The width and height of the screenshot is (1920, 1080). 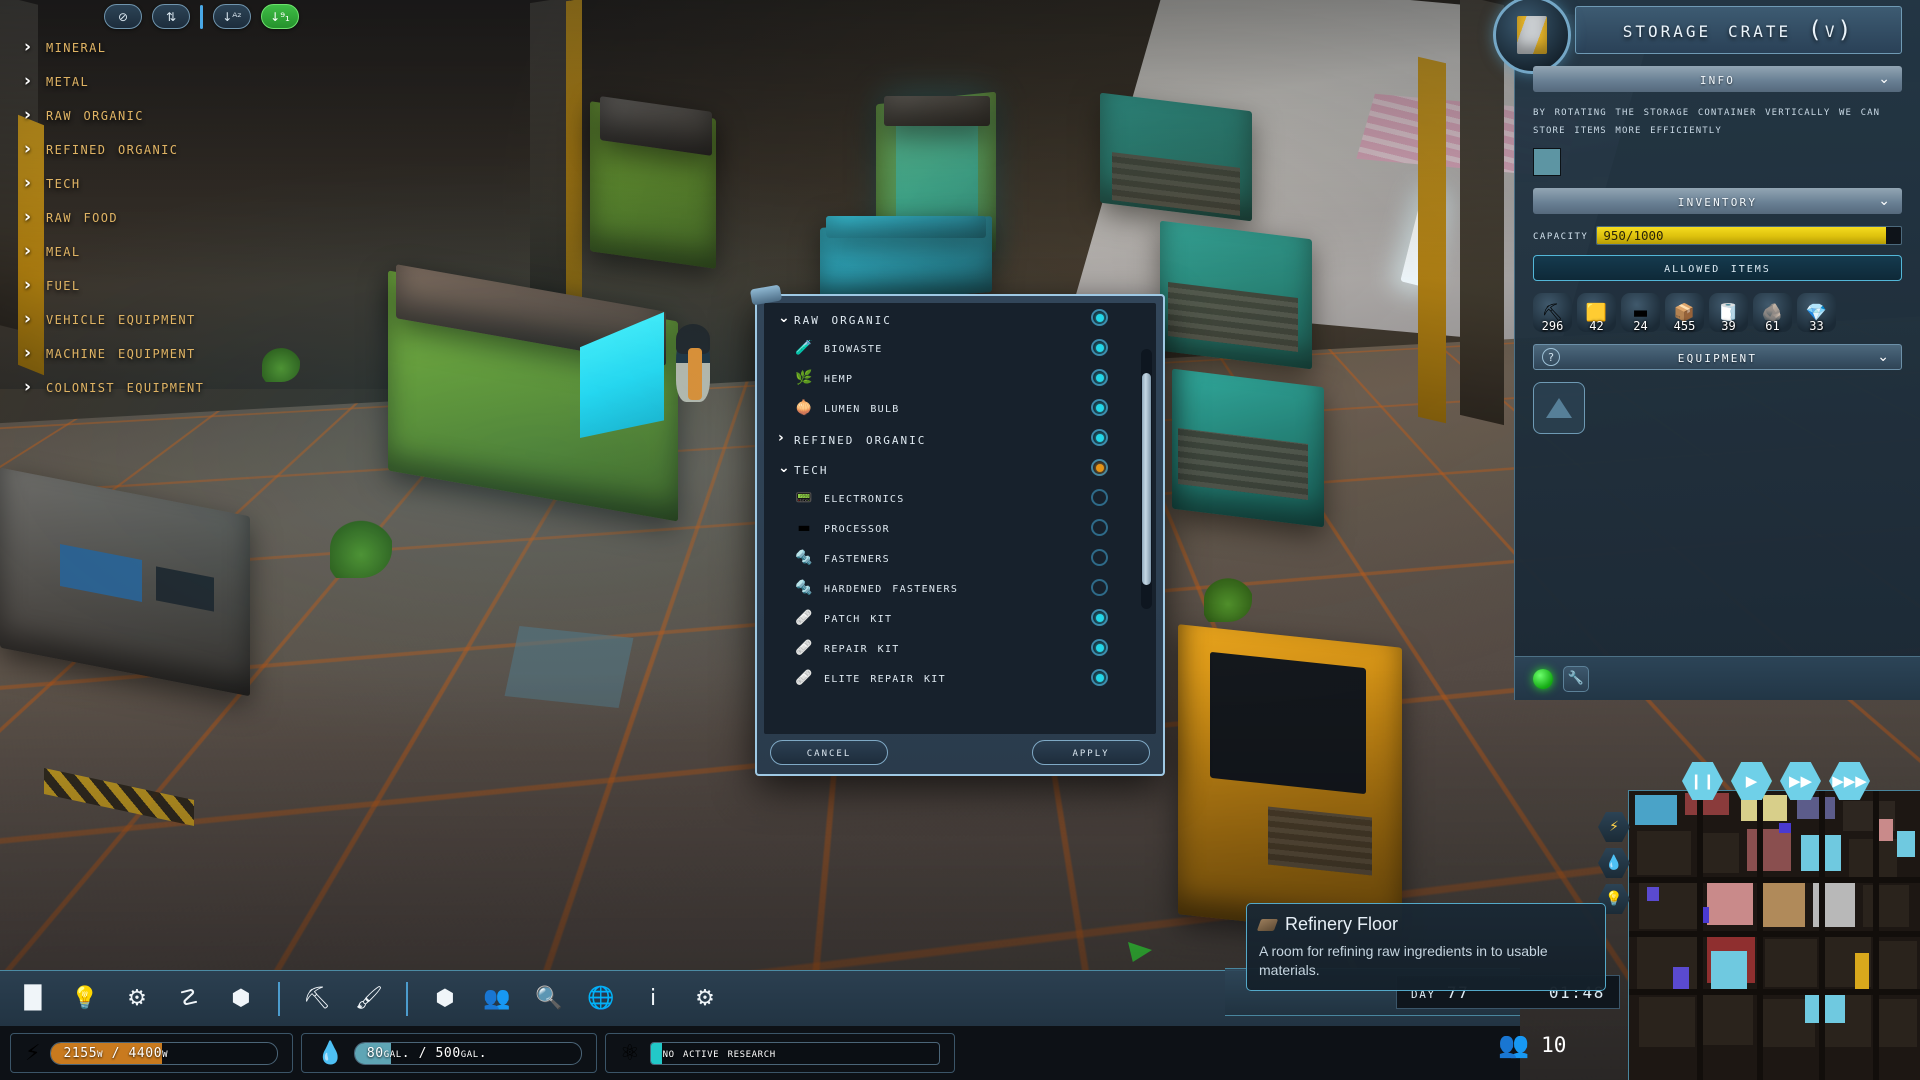 I want to click on play-button: ▶, so click(x=1751, y=781).